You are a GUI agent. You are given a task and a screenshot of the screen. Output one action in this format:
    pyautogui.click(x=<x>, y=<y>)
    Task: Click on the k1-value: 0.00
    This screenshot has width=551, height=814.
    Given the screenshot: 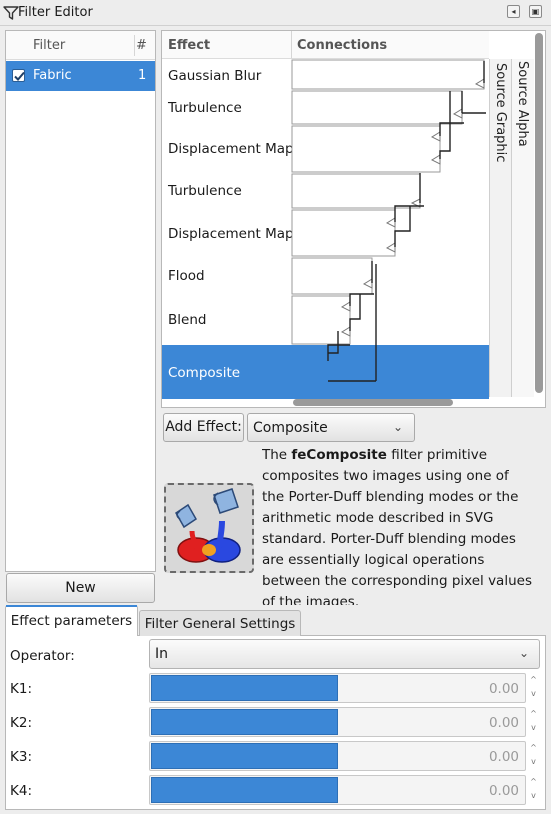 What is the action you would take?
    pyautogui.click(x=503, y=689)
    